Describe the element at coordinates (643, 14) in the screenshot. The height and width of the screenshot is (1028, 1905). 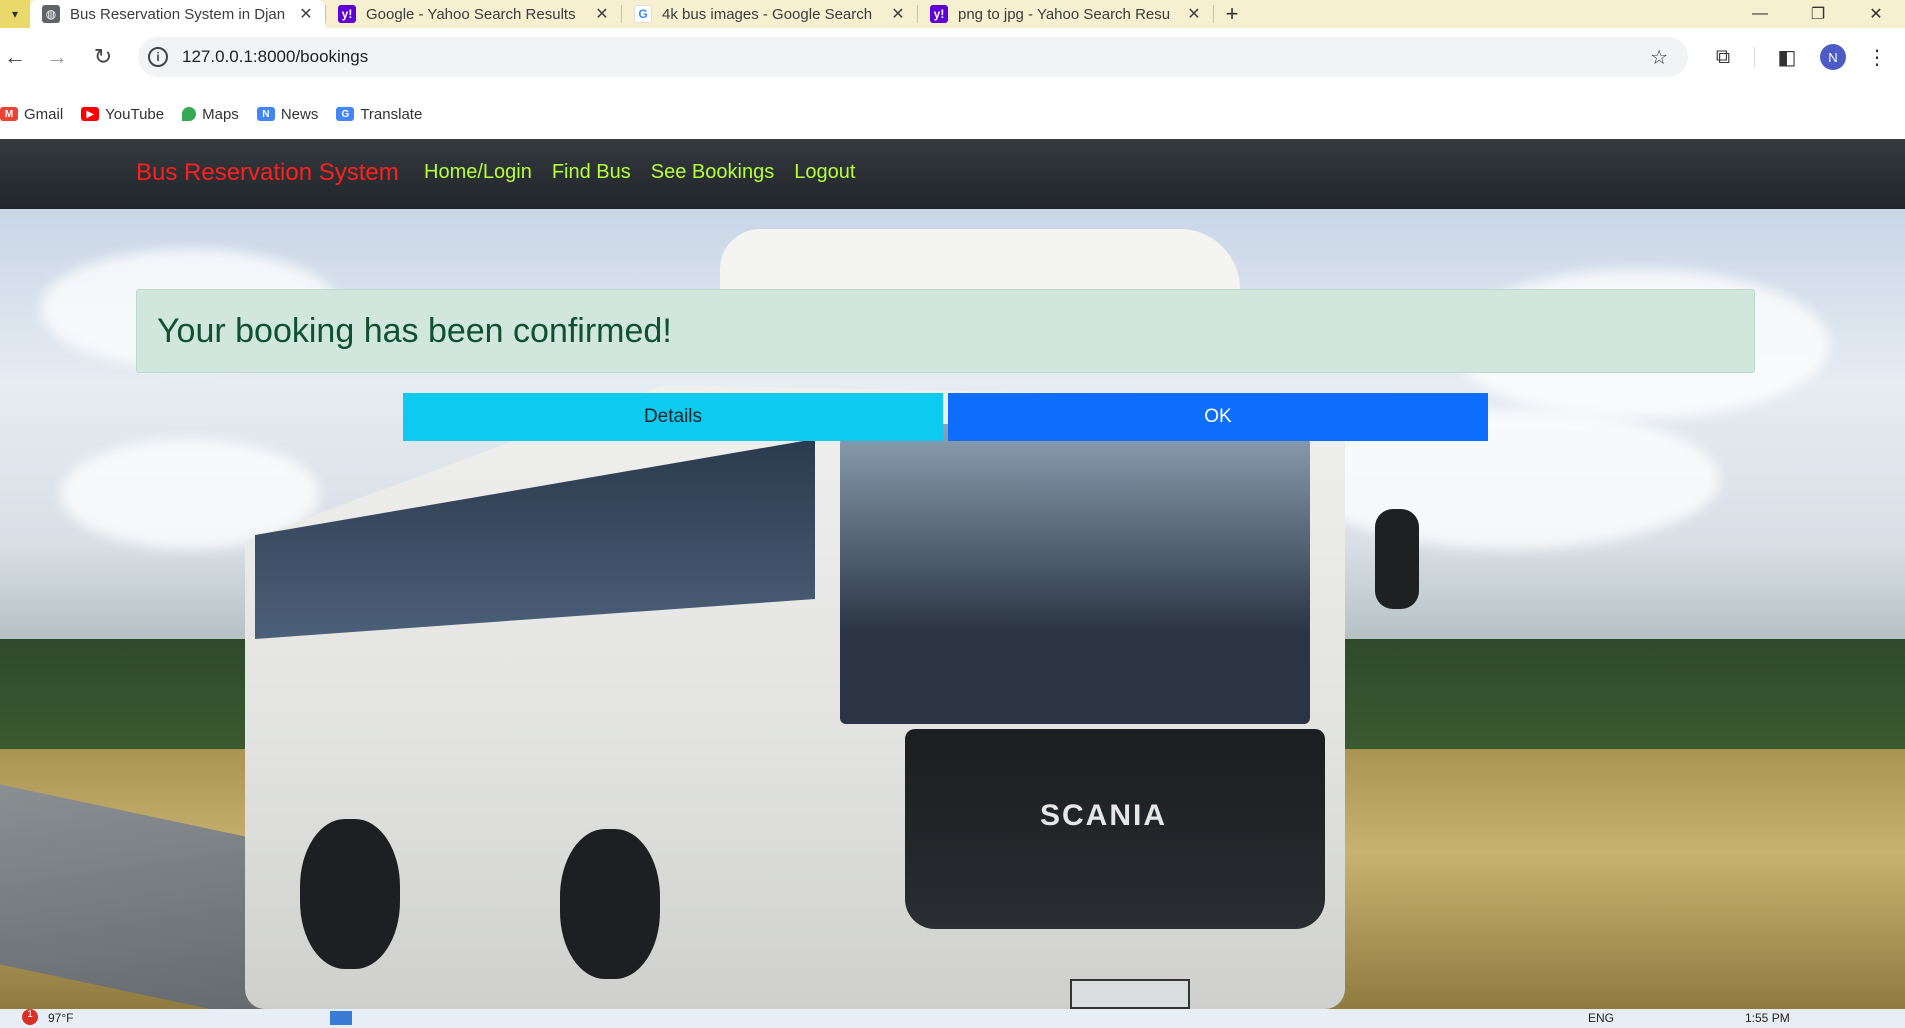
I see `google-icon: G` at that location.